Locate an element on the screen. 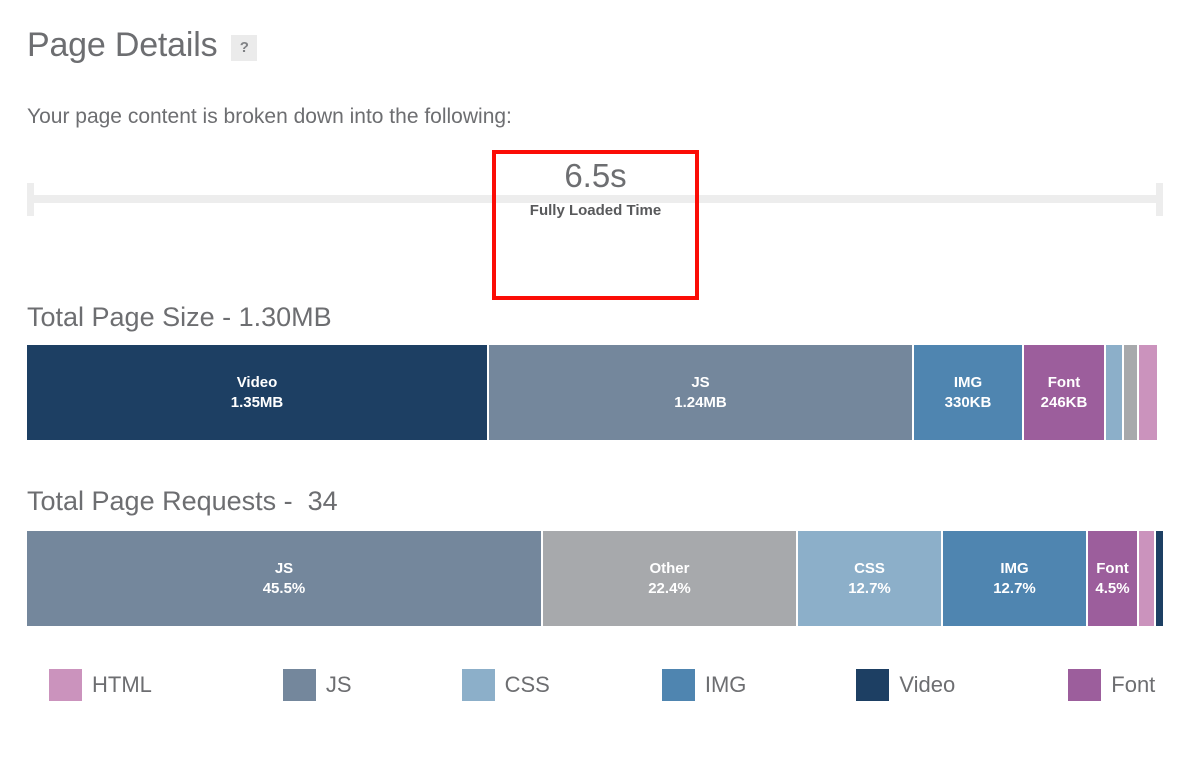 Image resolution: width=1182 pixels, height=778 pixels. legend-swatch-css is located at coordinates (478, 685).